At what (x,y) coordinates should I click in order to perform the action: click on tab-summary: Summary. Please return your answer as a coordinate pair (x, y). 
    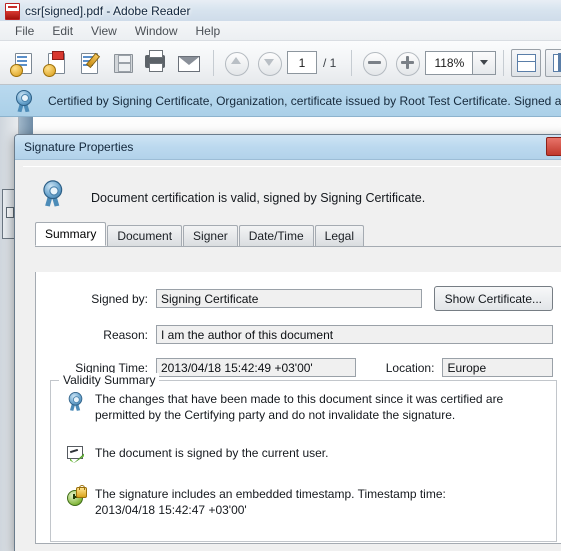
    Looking at the image, I should click on (71, 234).